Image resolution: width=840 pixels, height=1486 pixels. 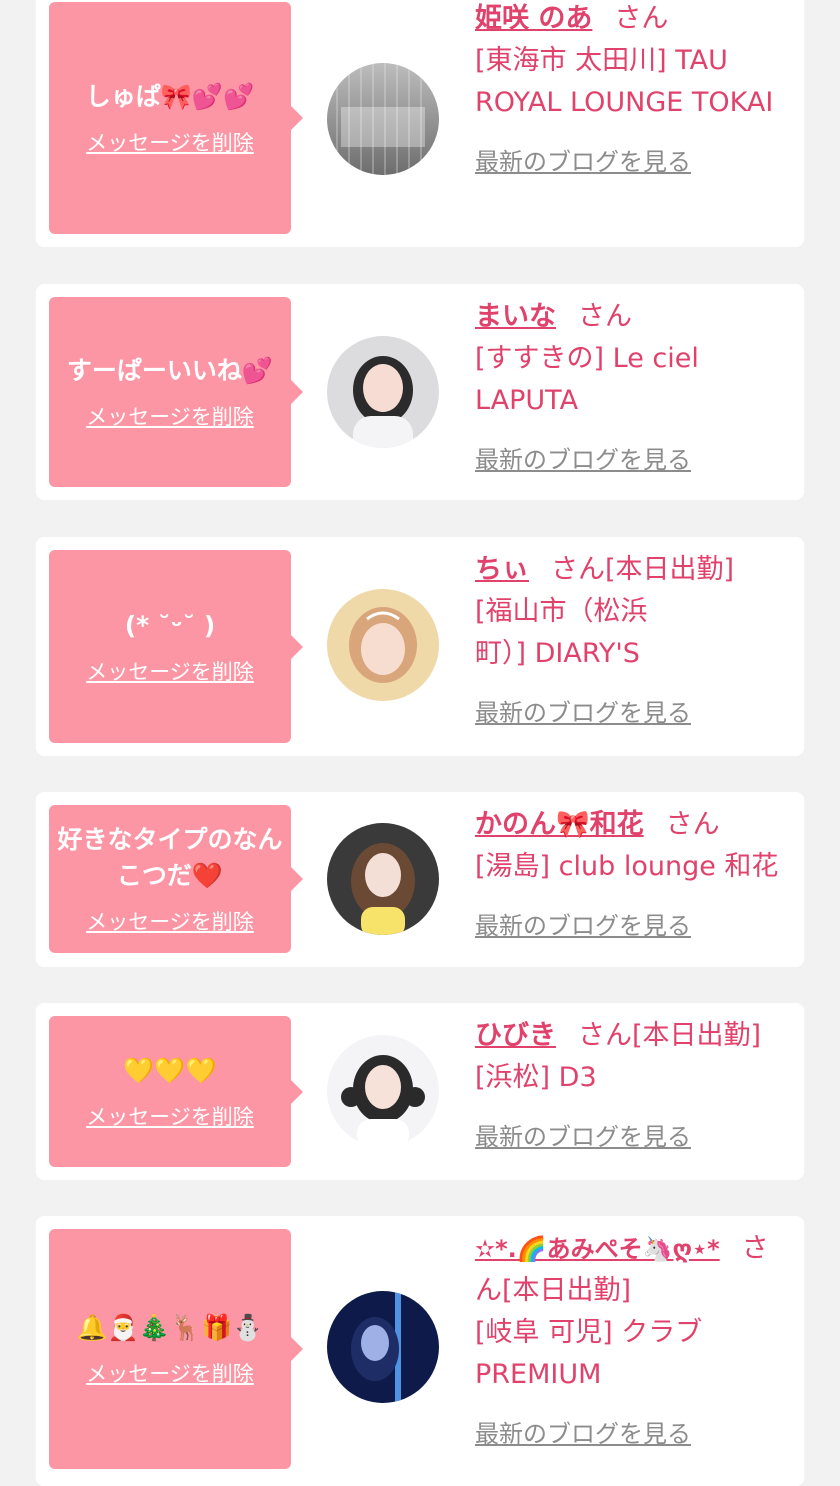 I want to click on name-line: ひびき さん[本日出勤], so click(x=632, y=1036).